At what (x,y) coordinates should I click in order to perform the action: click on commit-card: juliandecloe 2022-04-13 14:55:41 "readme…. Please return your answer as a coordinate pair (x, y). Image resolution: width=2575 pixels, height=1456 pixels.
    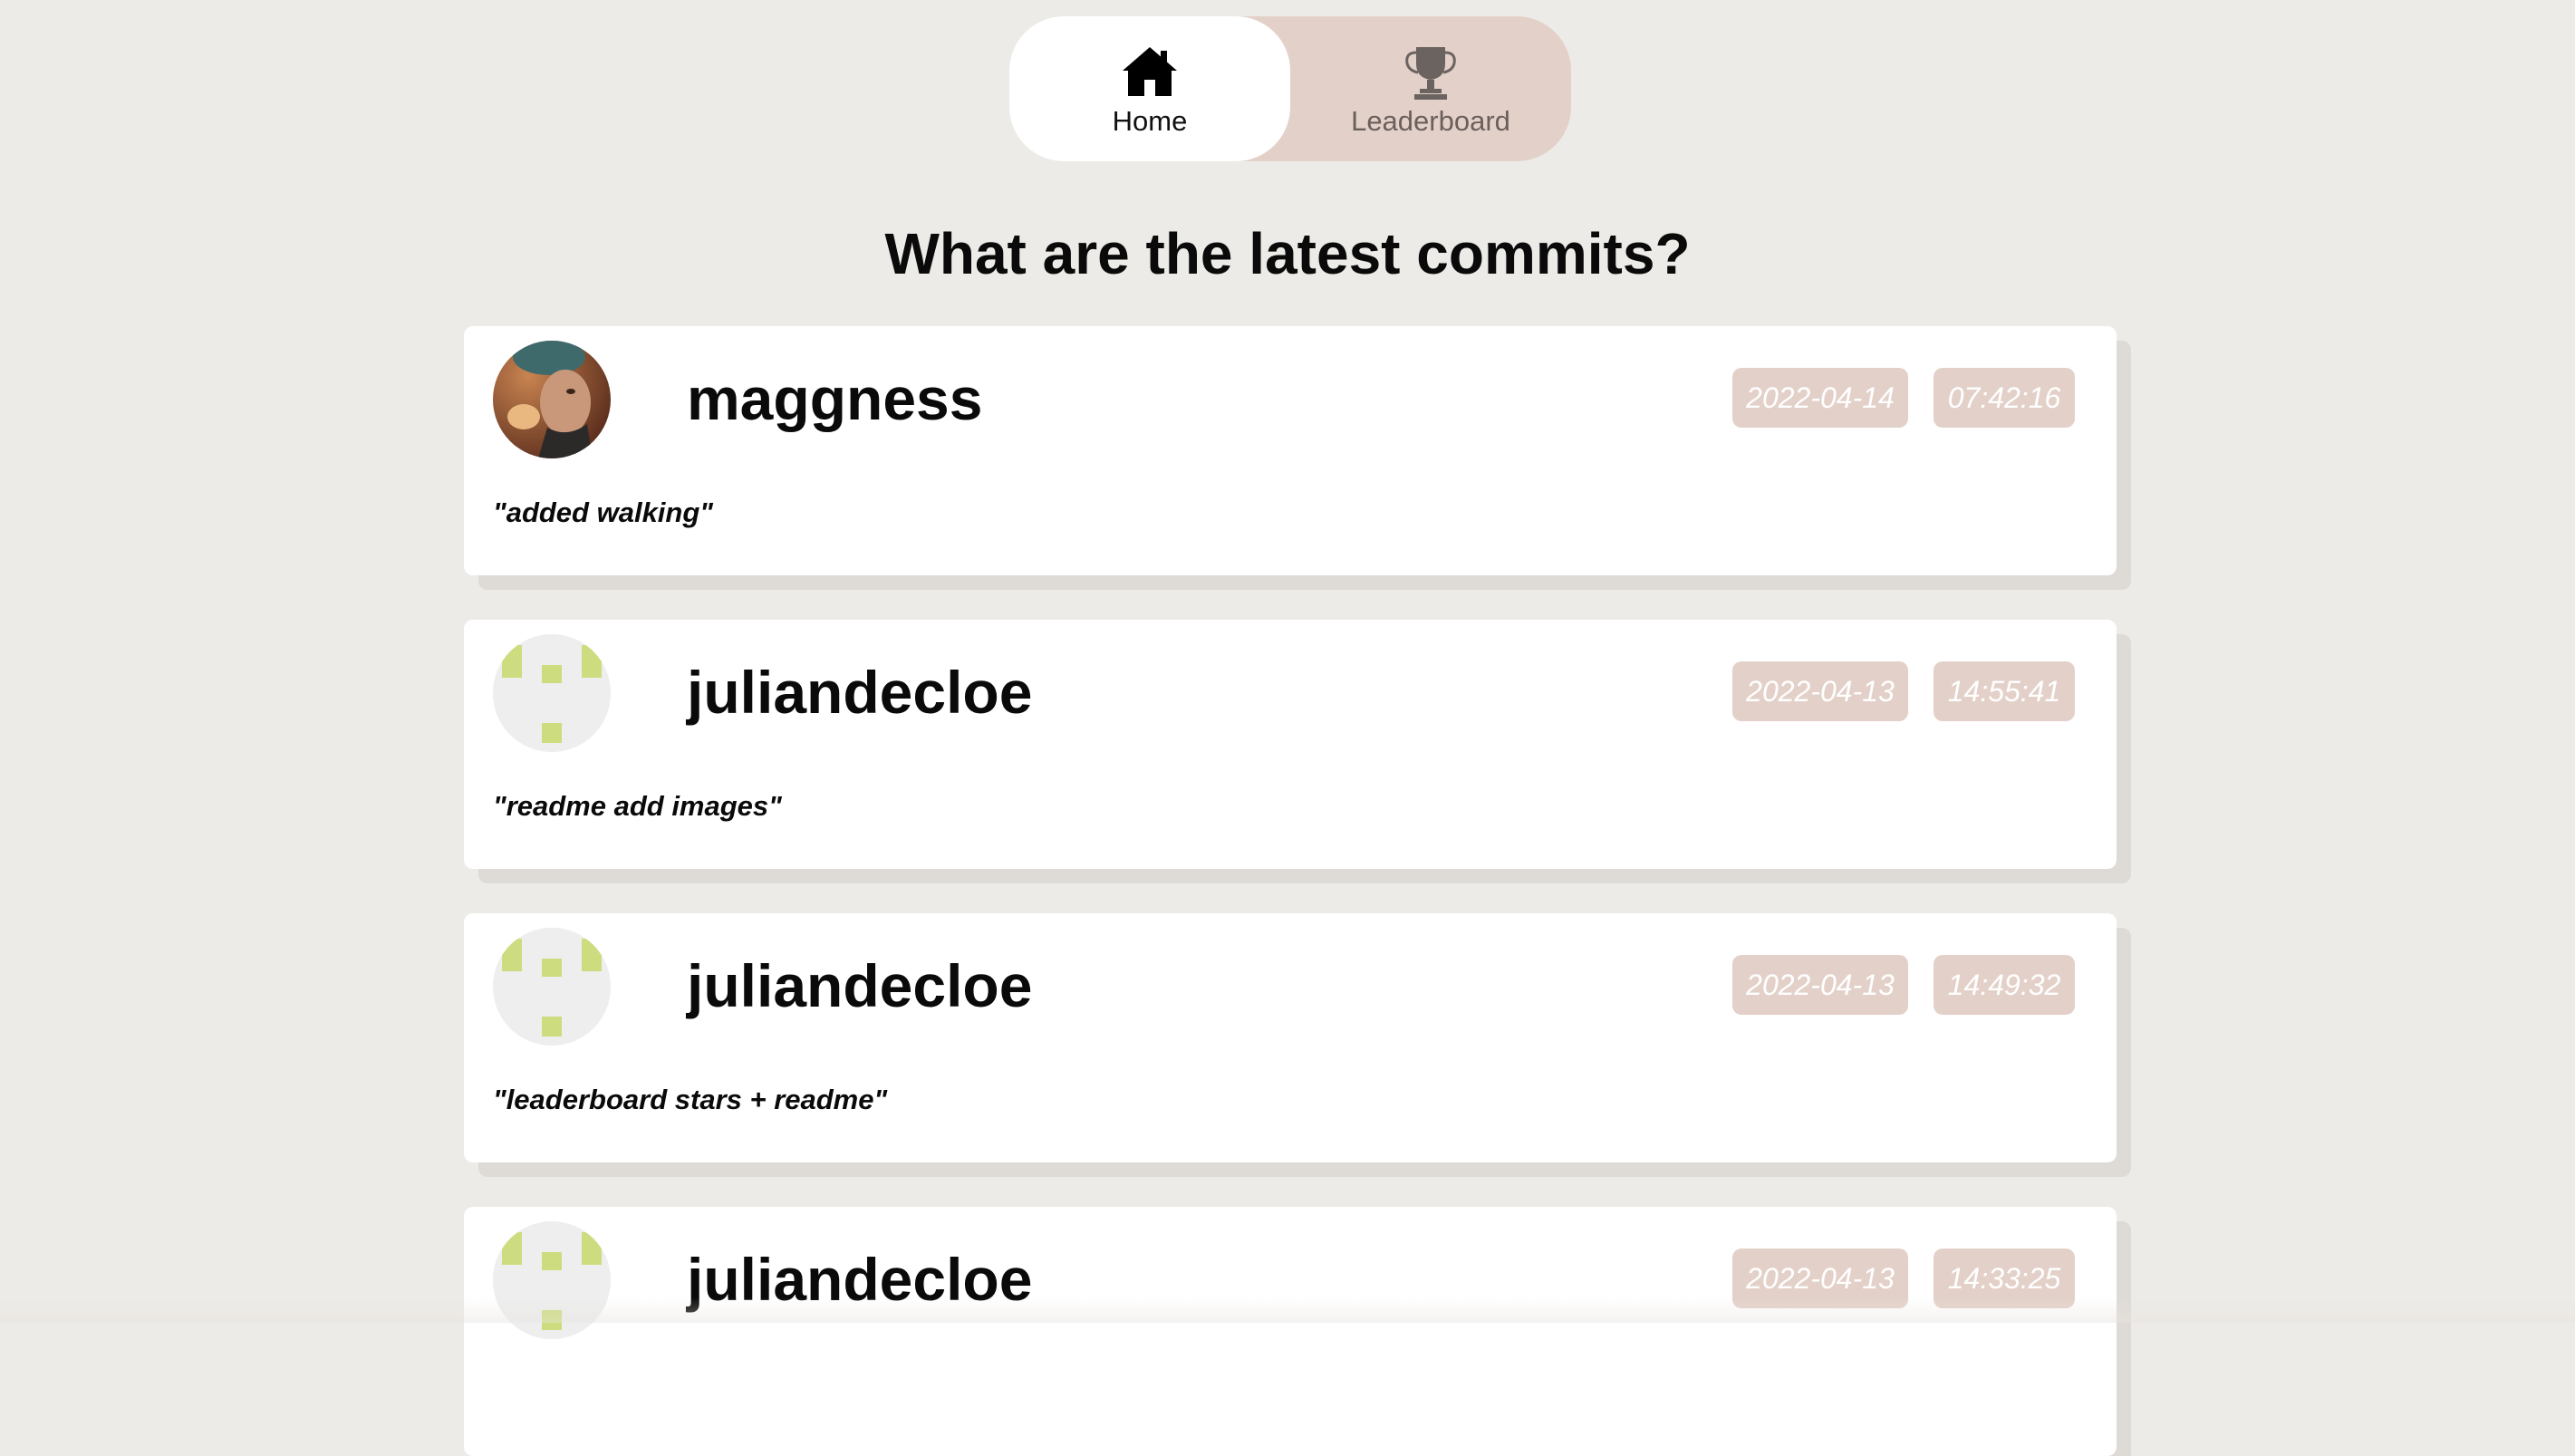
    Looking at the image, I should click on (1290, 745).